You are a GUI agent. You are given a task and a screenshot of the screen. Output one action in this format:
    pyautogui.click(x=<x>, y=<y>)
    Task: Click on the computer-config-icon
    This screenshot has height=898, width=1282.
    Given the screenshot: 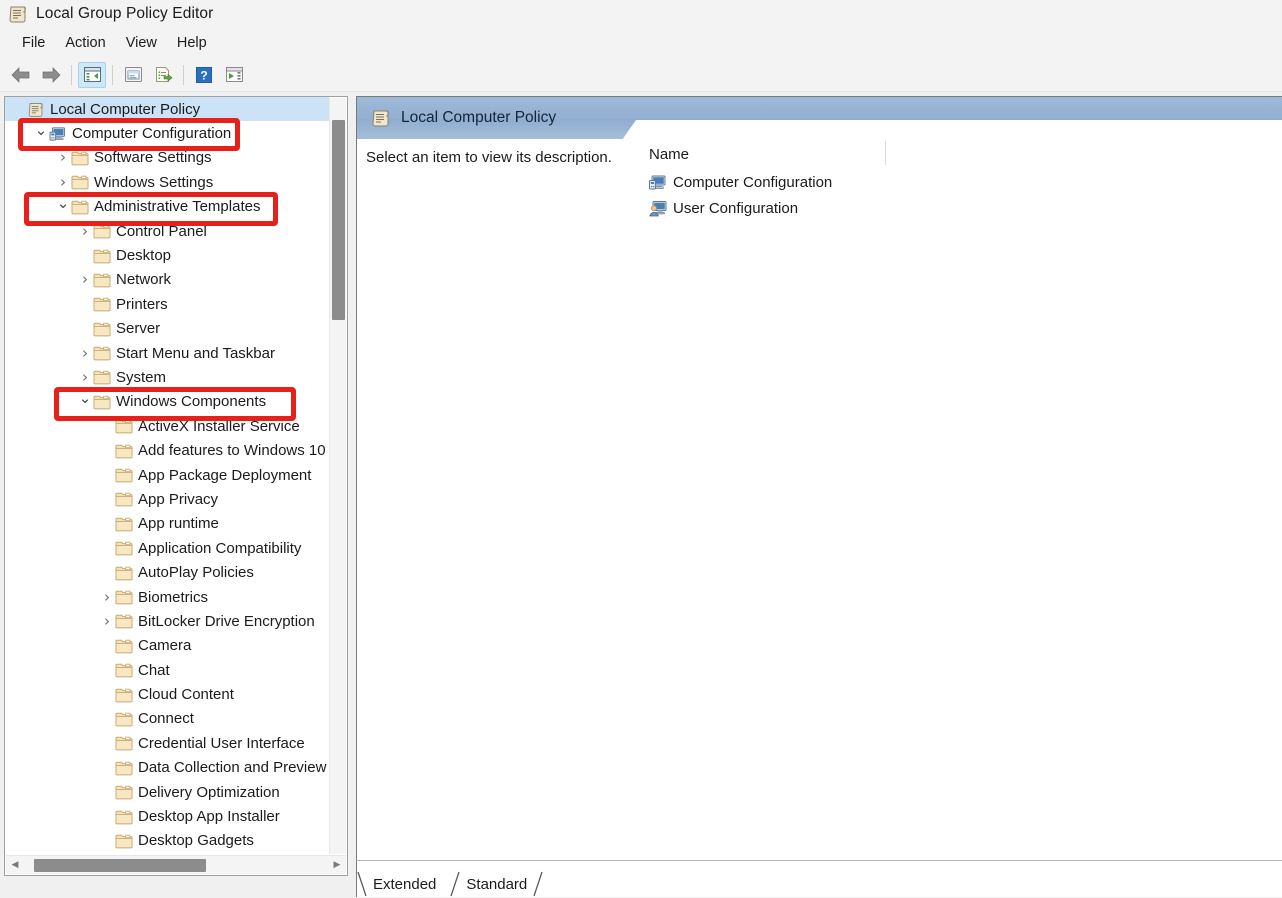 What is the action you would take?
    pyautogui.click(x=658, y=182)
    